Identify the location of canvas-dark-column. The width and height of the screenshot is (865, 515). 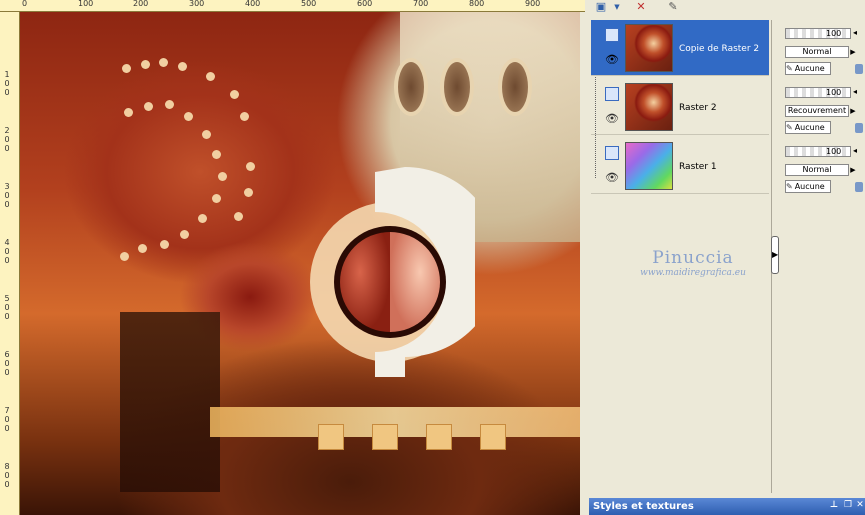
(170, 402).